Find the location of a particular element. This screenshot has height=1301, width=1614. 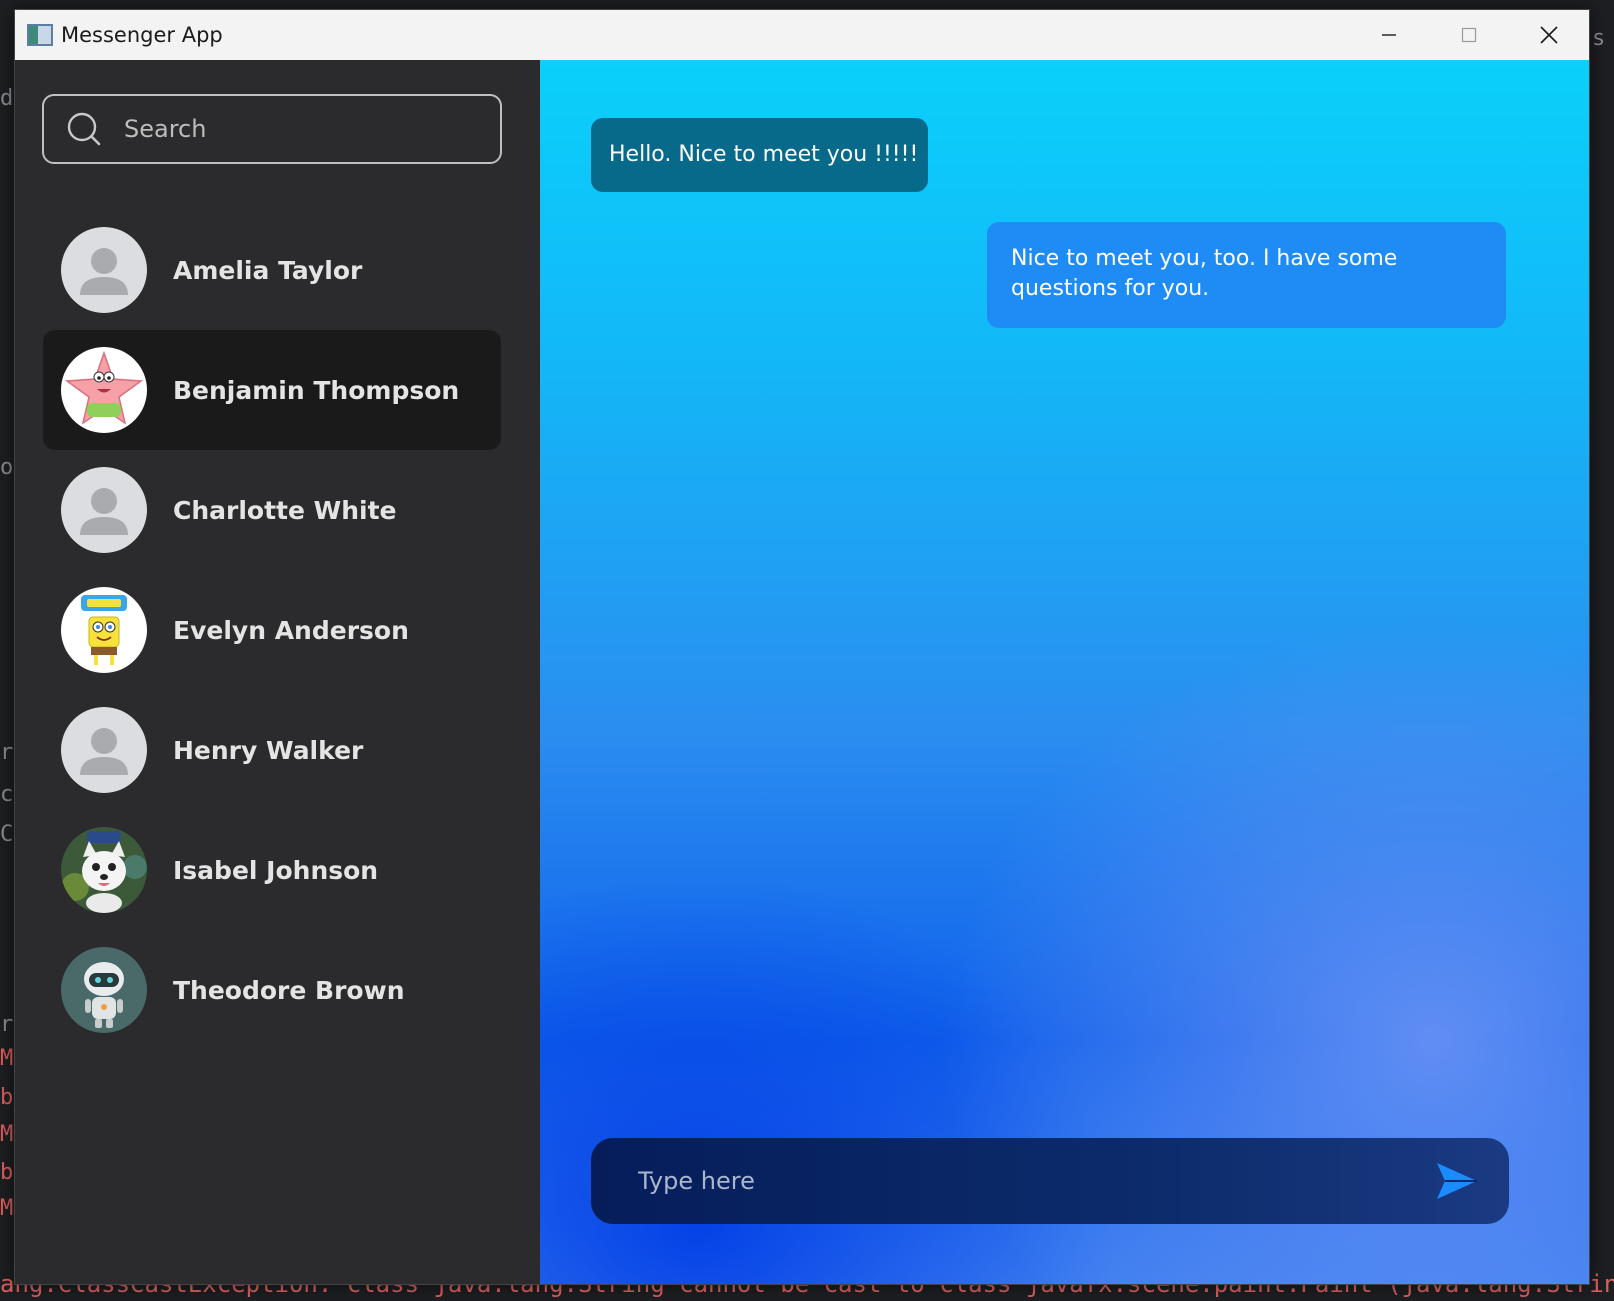

contact-item: Charlotte White is located at coordinates (272, 510).